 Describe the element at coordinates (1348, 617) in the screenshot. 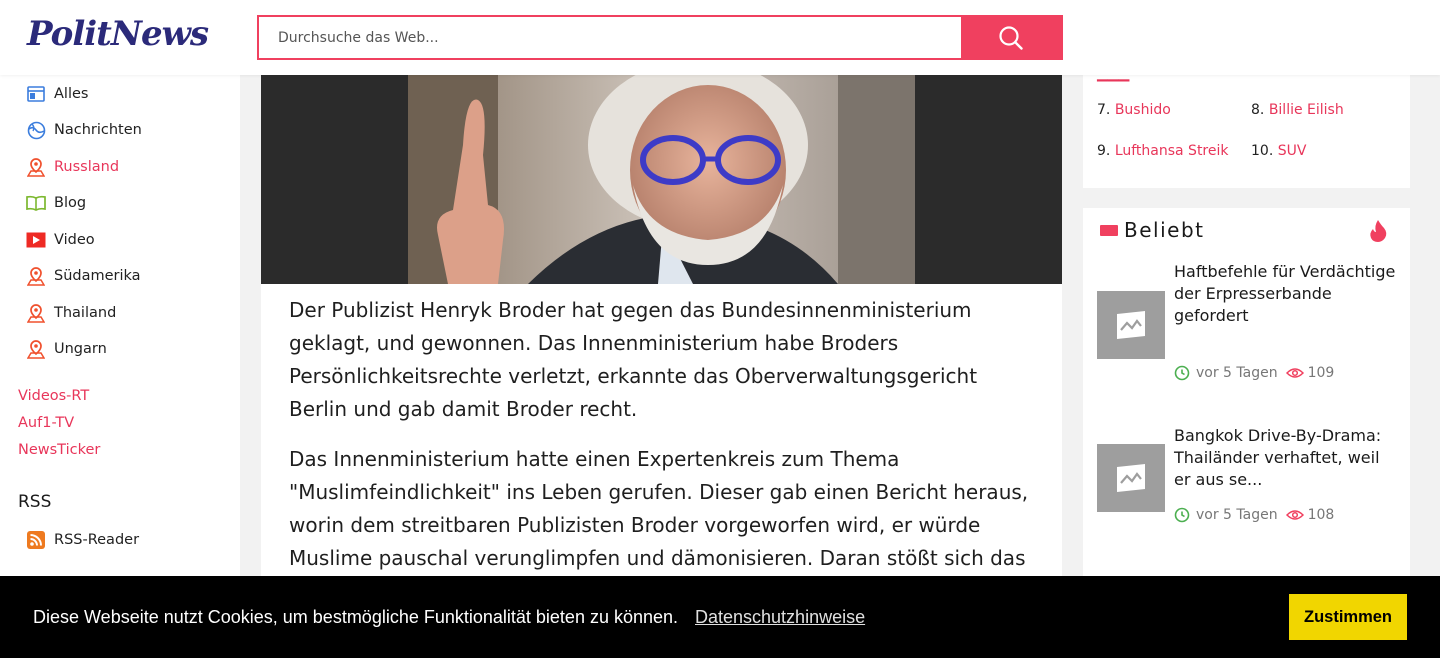

I see `accept-cookies-button: Zustimmen` at that location.